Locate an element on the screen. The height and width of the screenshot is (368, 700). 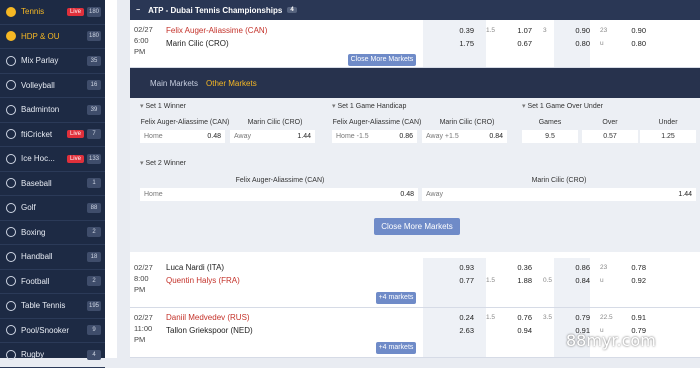
sidebar-item: Boxing 2 is located at coordinates (52, 233).